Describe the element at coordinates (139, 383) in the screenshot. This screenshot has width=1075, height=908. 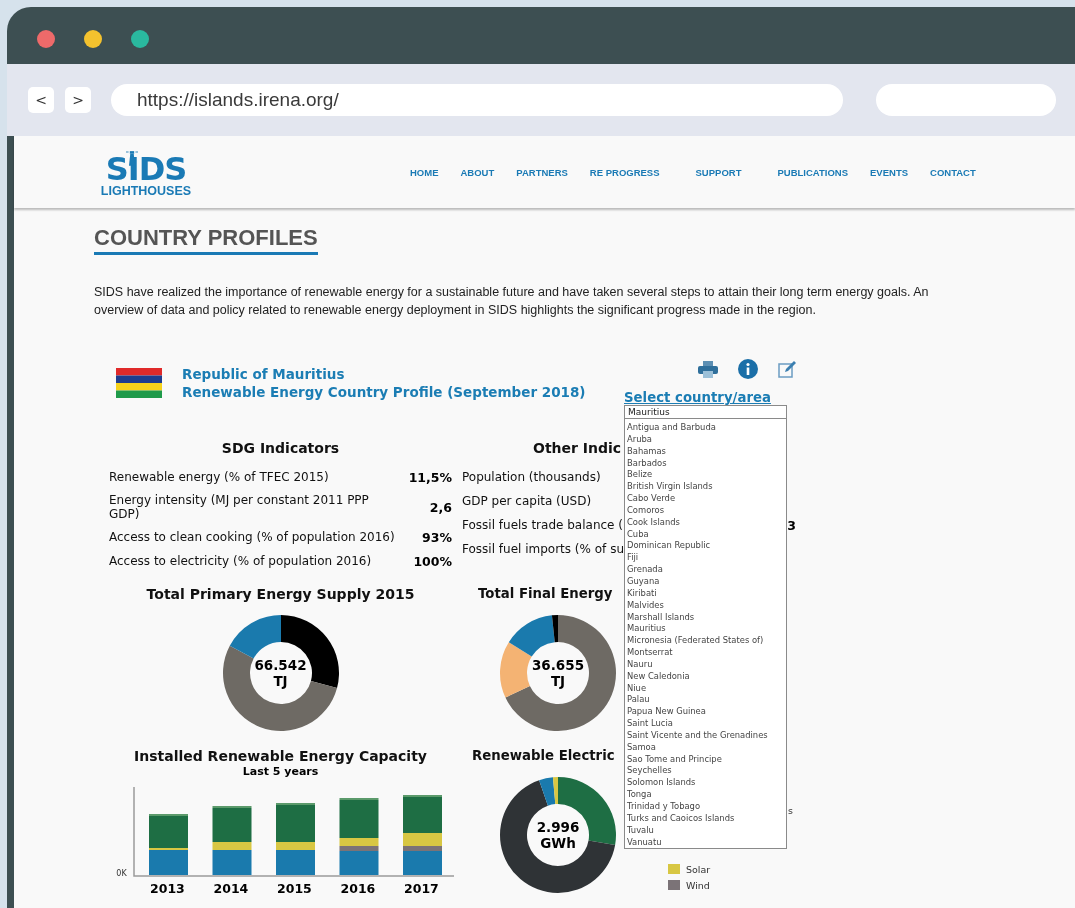
I see `flag-icon` at that location.